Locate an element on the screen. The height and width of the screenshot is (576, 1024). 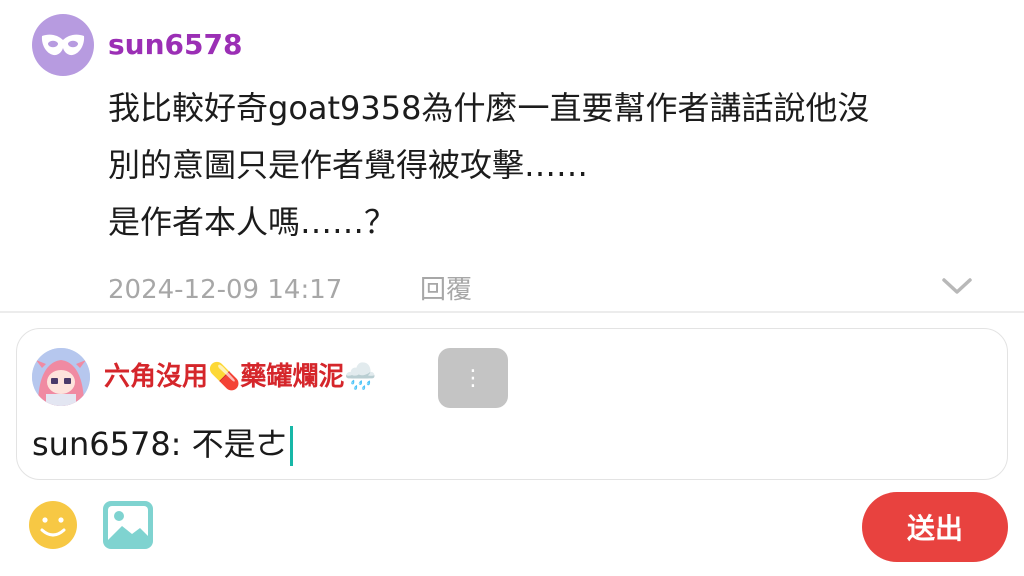
comment-username: sun6578 is located at coordinates (175, 45).